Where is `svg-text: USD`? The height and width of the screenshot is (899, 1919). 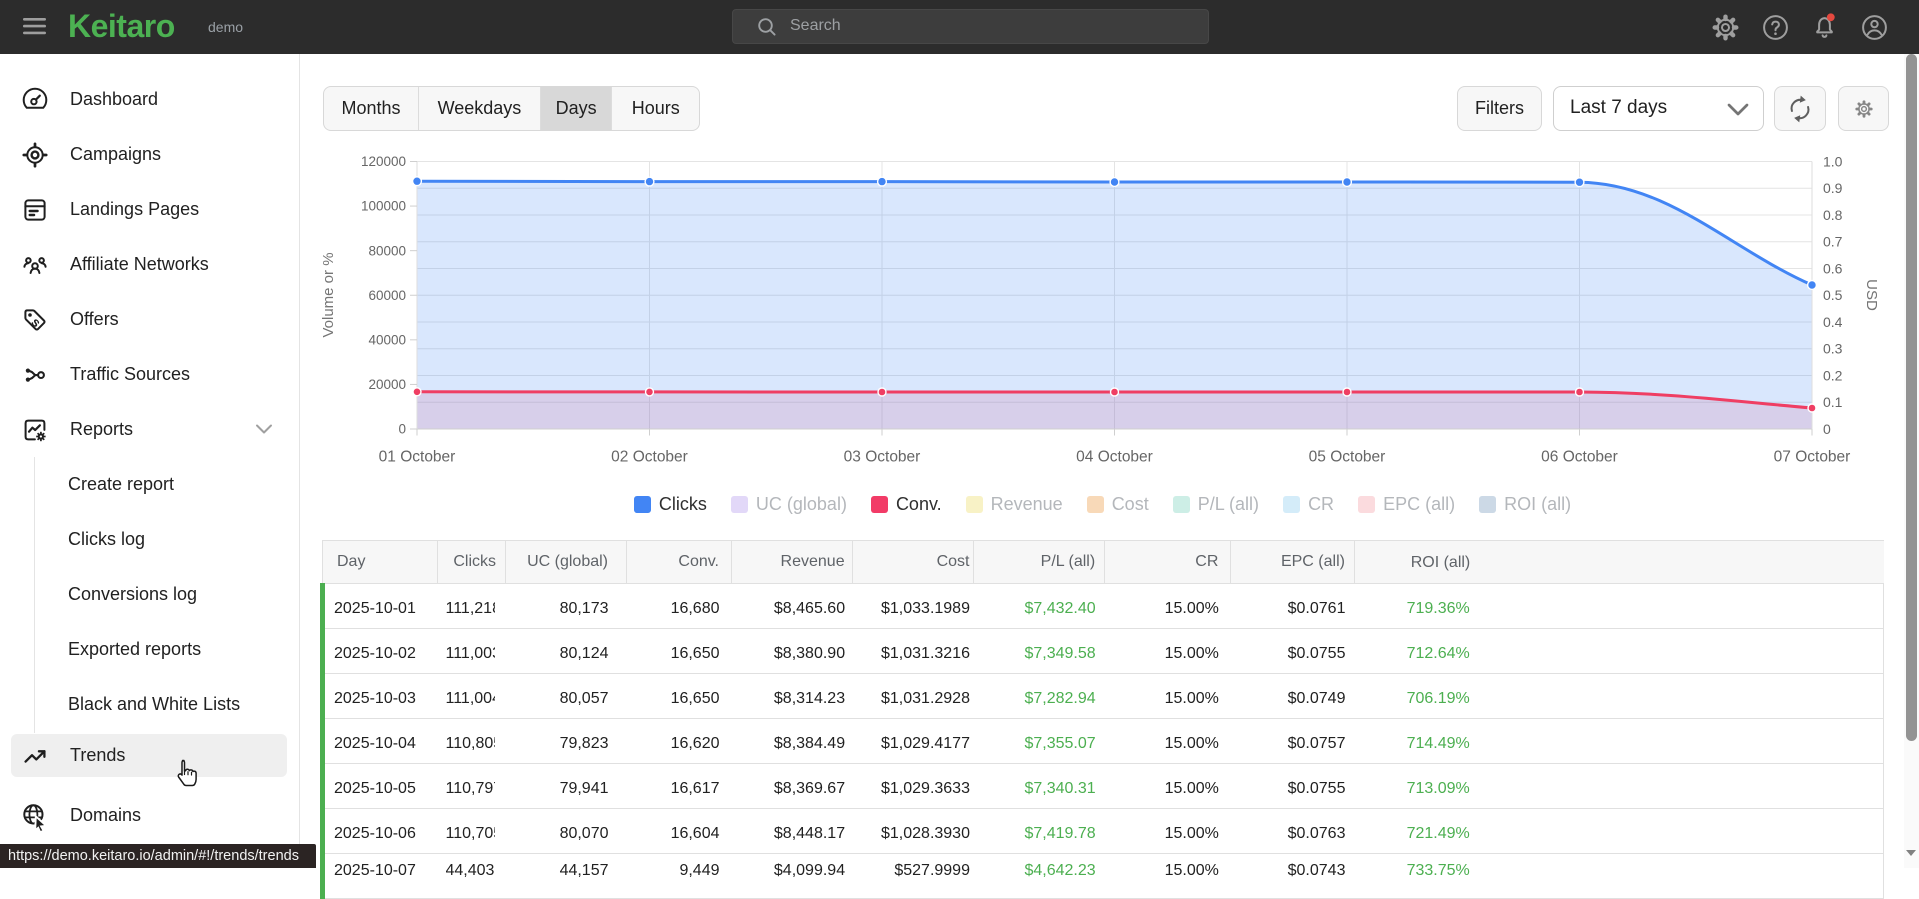
svg-text: USD is located at coordinates (1871, 295).